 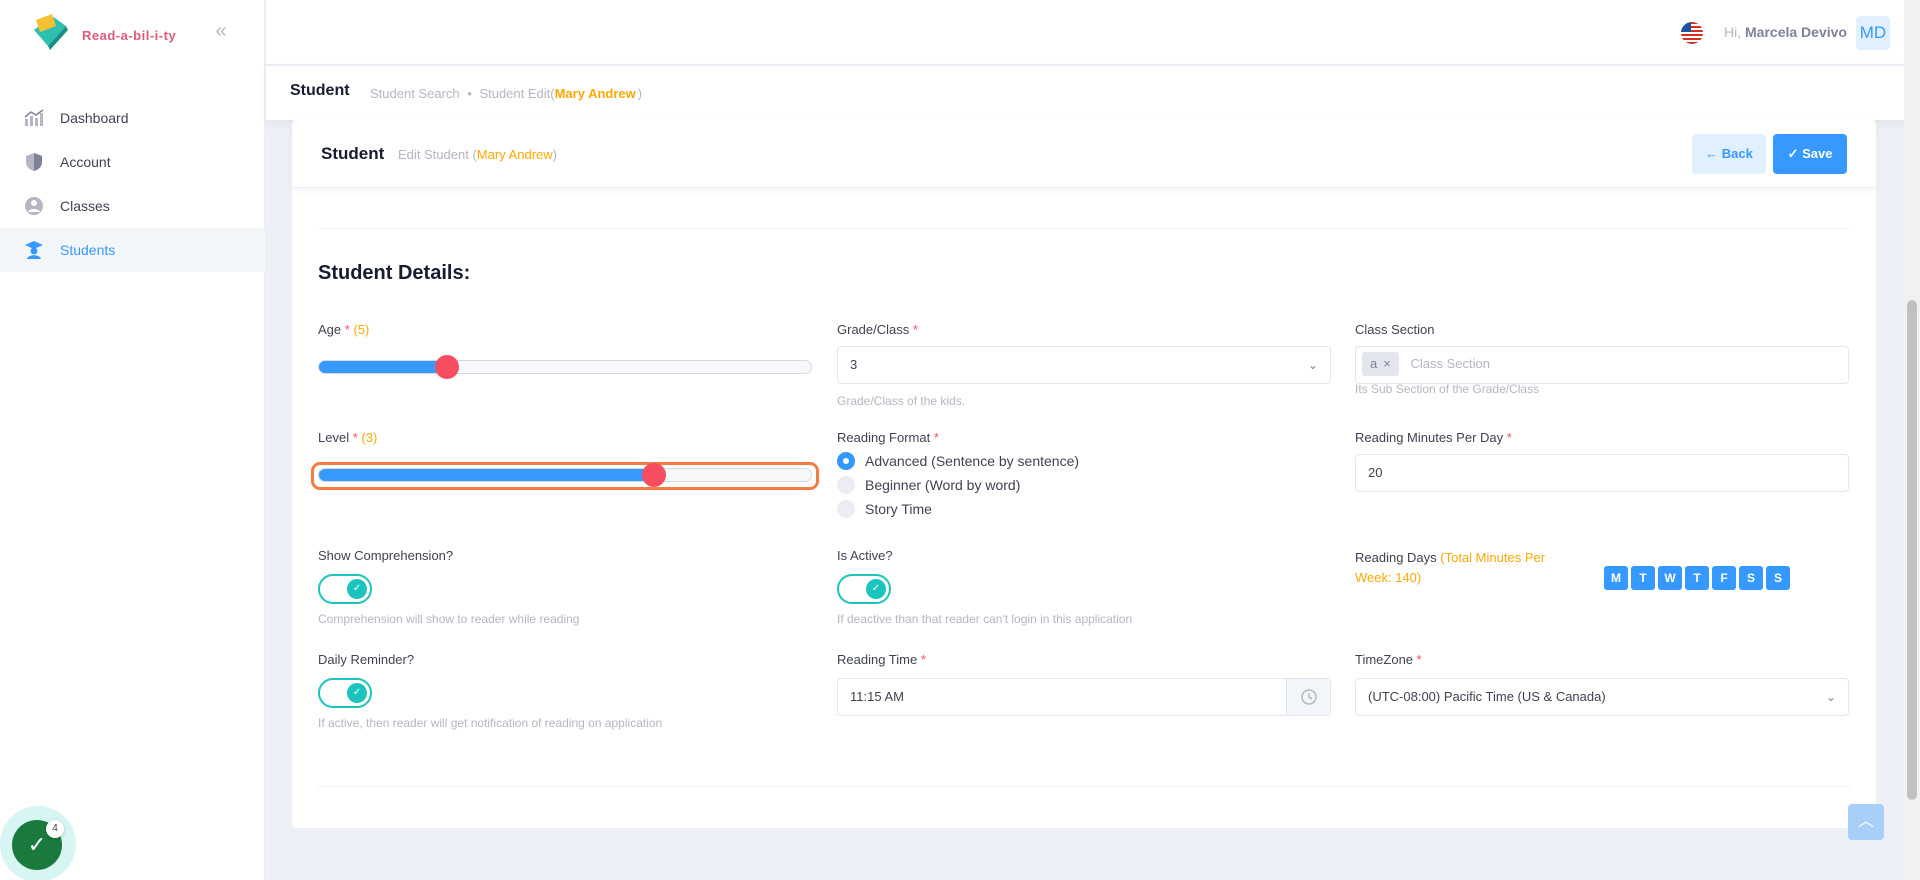 I want to click on section-title: Student Details:, so click(x=394, y=273).